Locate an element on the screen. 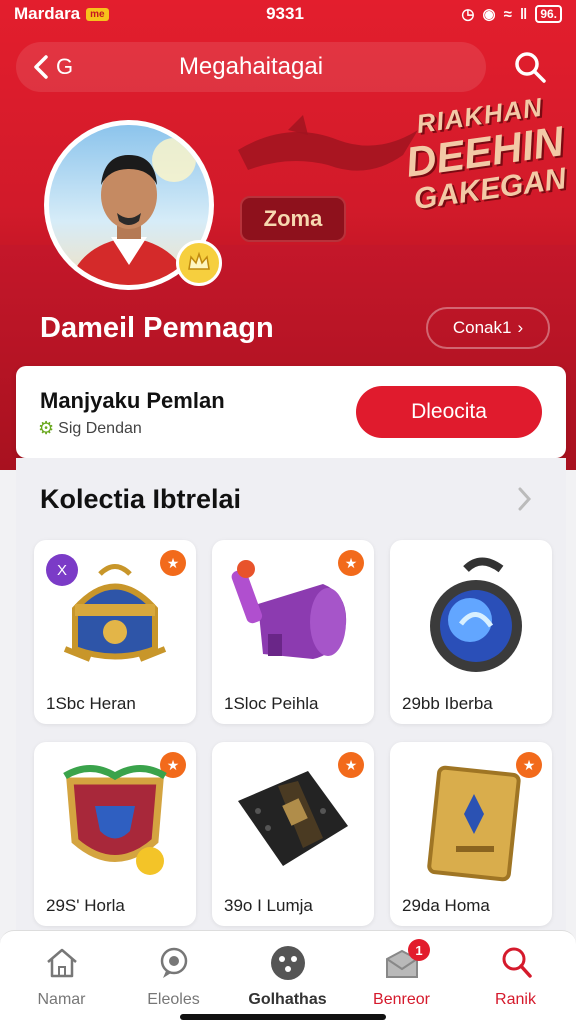 The image size is (576, 1024). tab-label: Eleoles is located at coordinates (173, 999).